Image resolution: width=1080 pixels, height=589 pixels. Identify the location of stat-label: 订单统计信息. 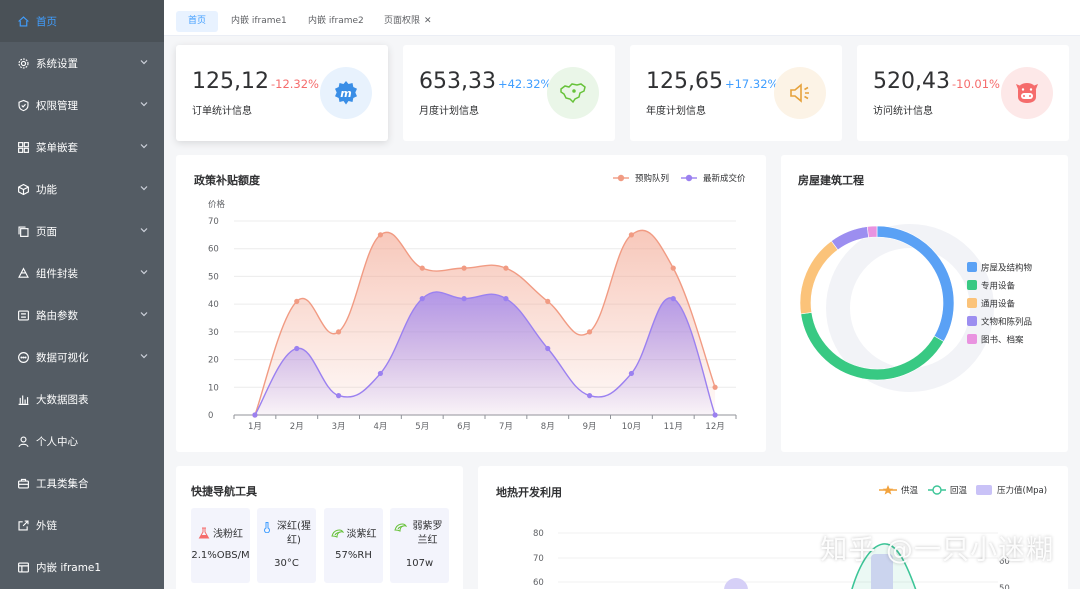
(222, 109).